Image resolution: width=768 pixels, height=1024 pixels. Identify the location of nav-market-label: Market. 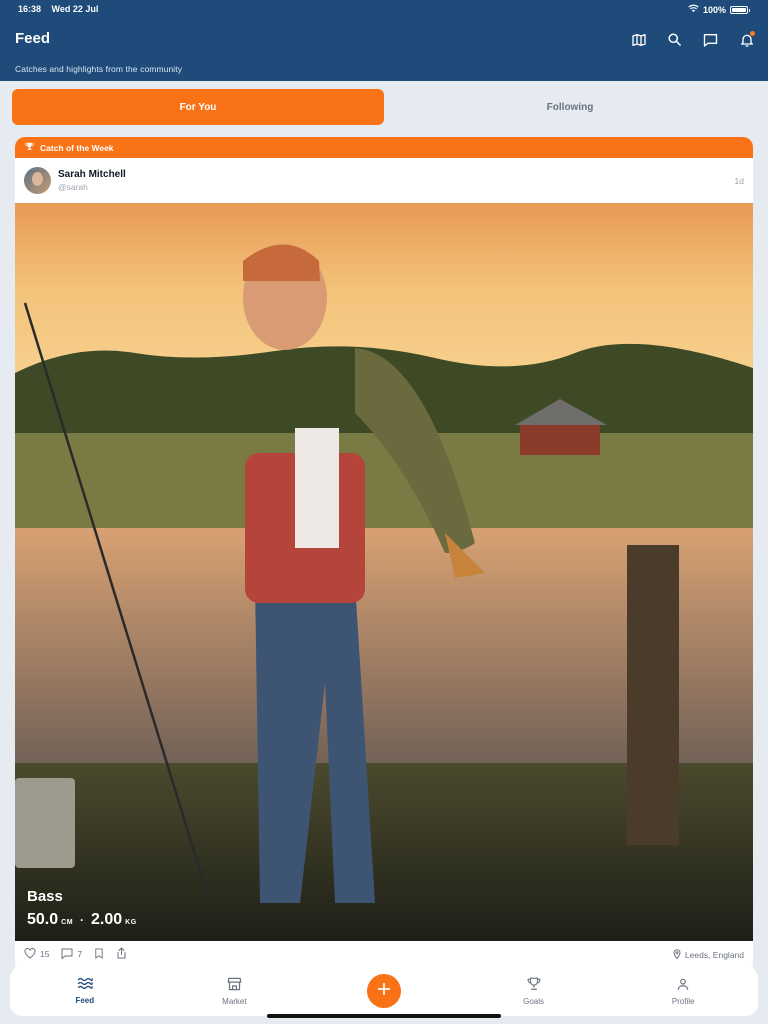
(234, 1001).